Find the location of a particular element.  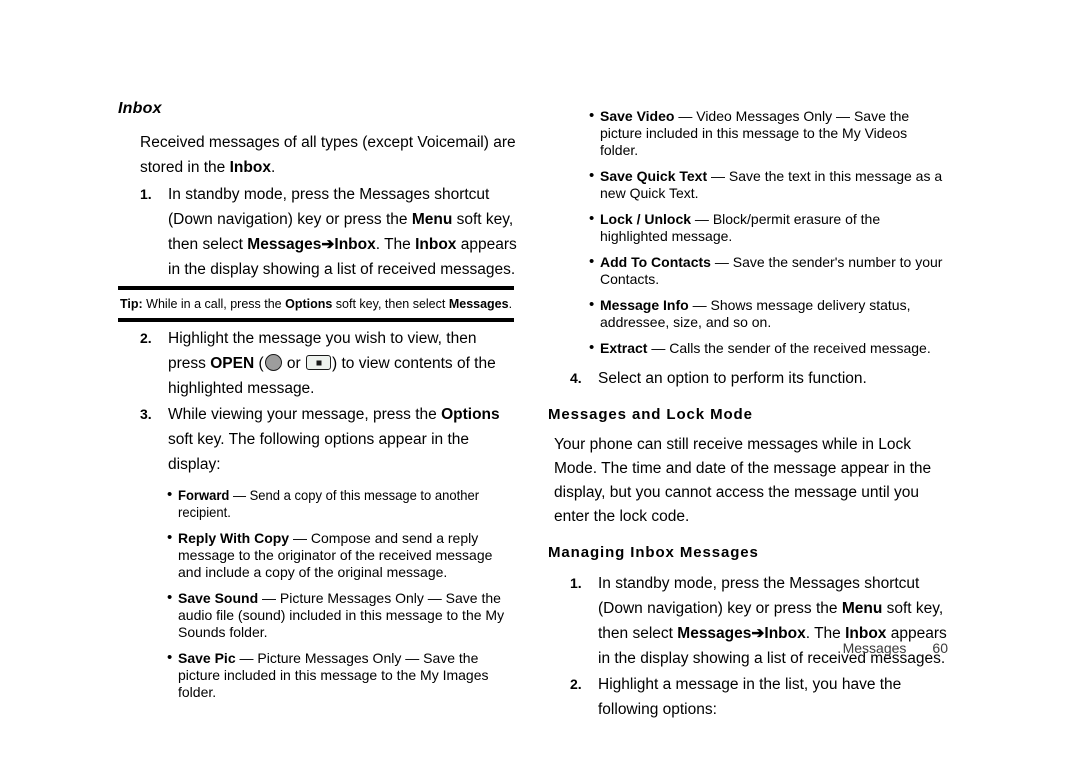

step-1-bold-menu: Menu is located at coordinates (432, 219).